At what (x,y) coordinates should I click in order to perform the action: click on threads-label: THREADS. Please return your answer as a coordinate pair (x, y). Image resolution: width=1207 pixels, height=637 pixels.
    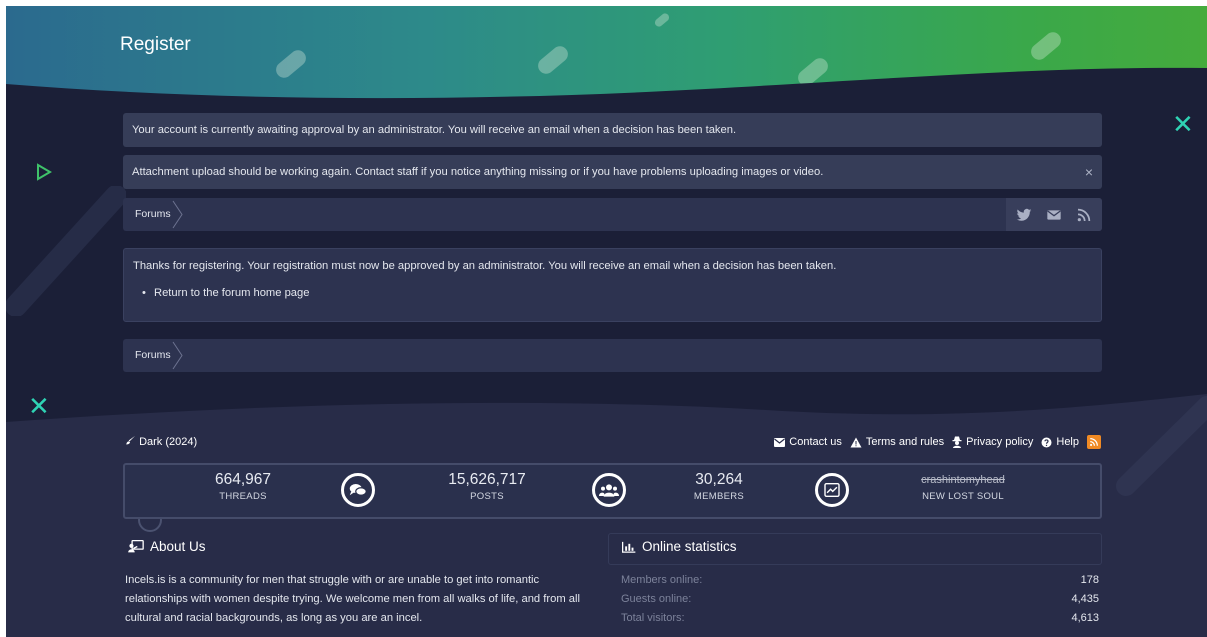
    Looking at the image, I should click on (243, 496).